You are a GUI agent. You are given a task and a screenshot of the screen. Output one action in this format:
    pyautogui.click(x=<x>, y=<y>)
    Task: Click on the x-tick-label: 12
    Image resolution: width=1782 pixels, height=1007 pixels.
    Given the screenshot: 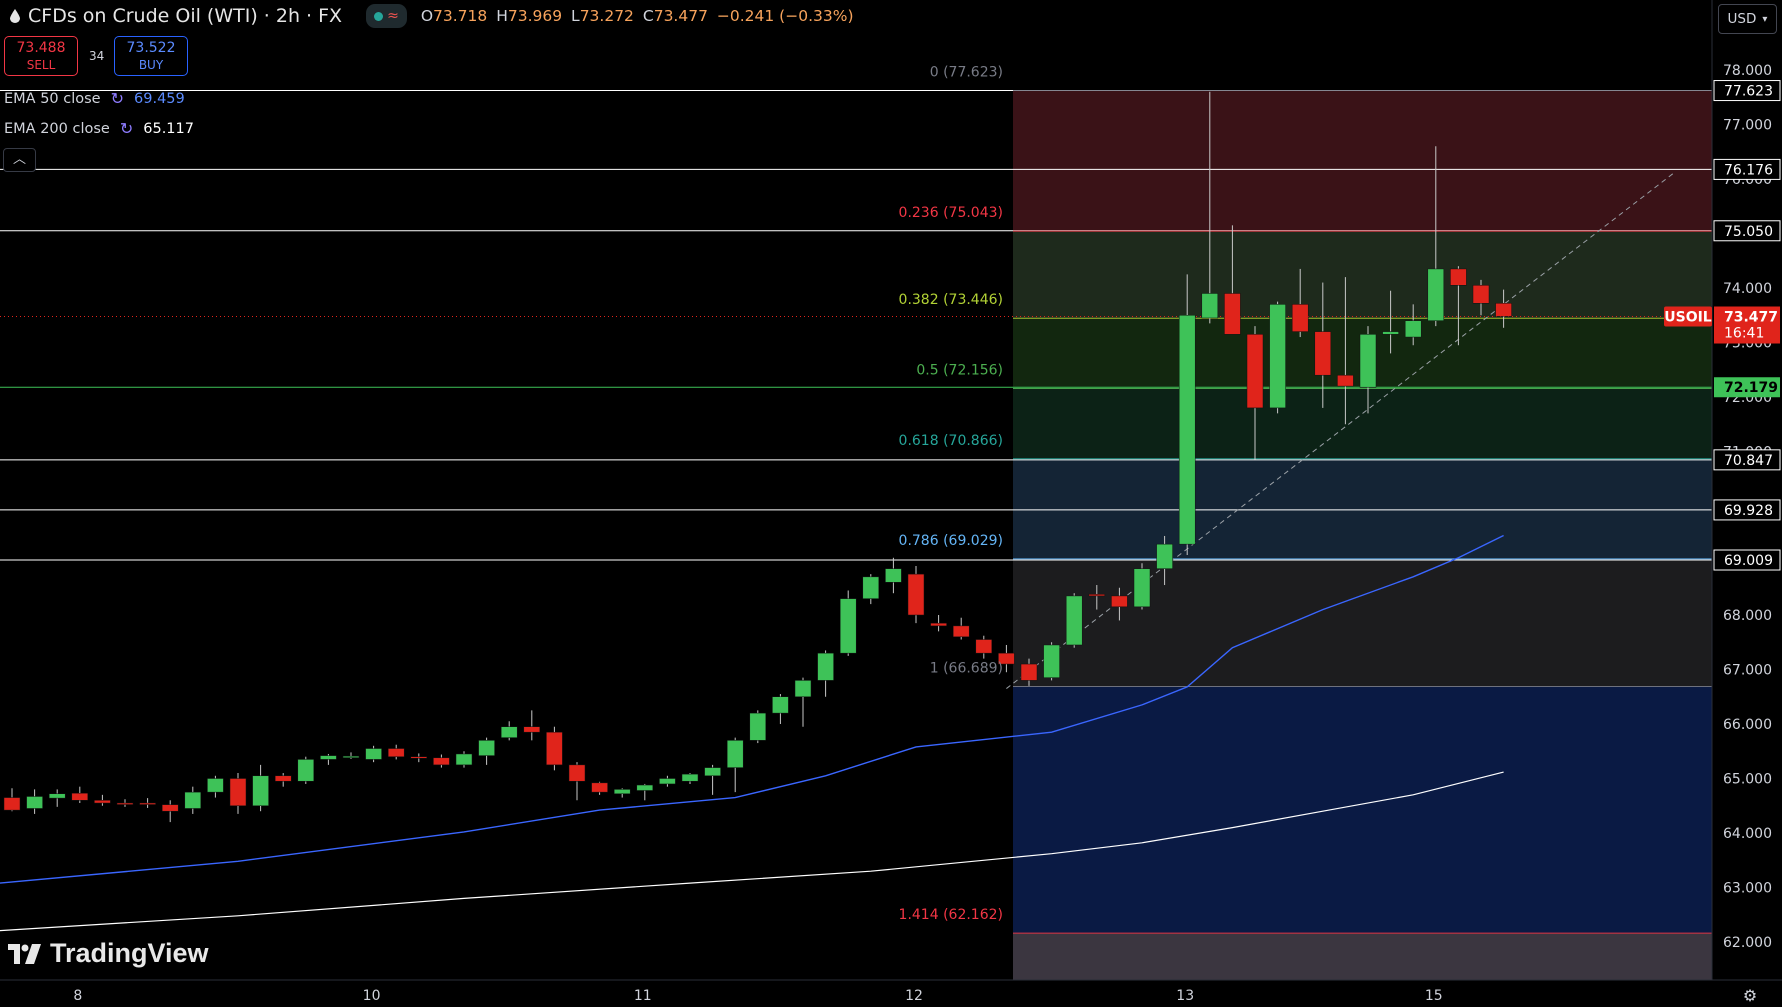 What is the action you would take?
    pyautogui.click(x=914, y=996)
    